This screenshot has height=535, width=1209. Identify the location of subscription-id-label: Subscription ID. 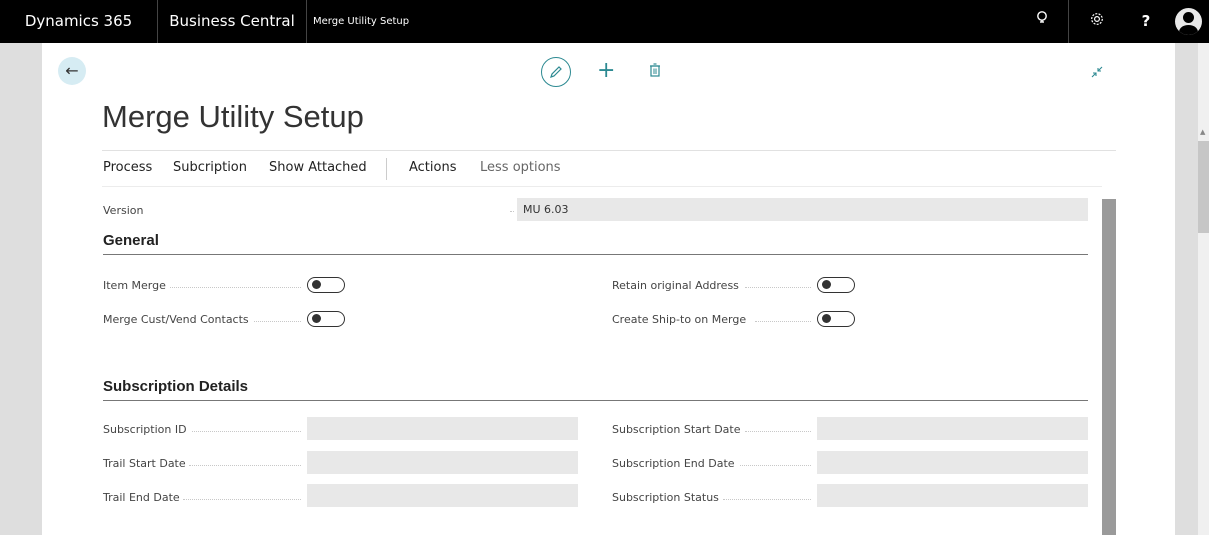
(145, 429).